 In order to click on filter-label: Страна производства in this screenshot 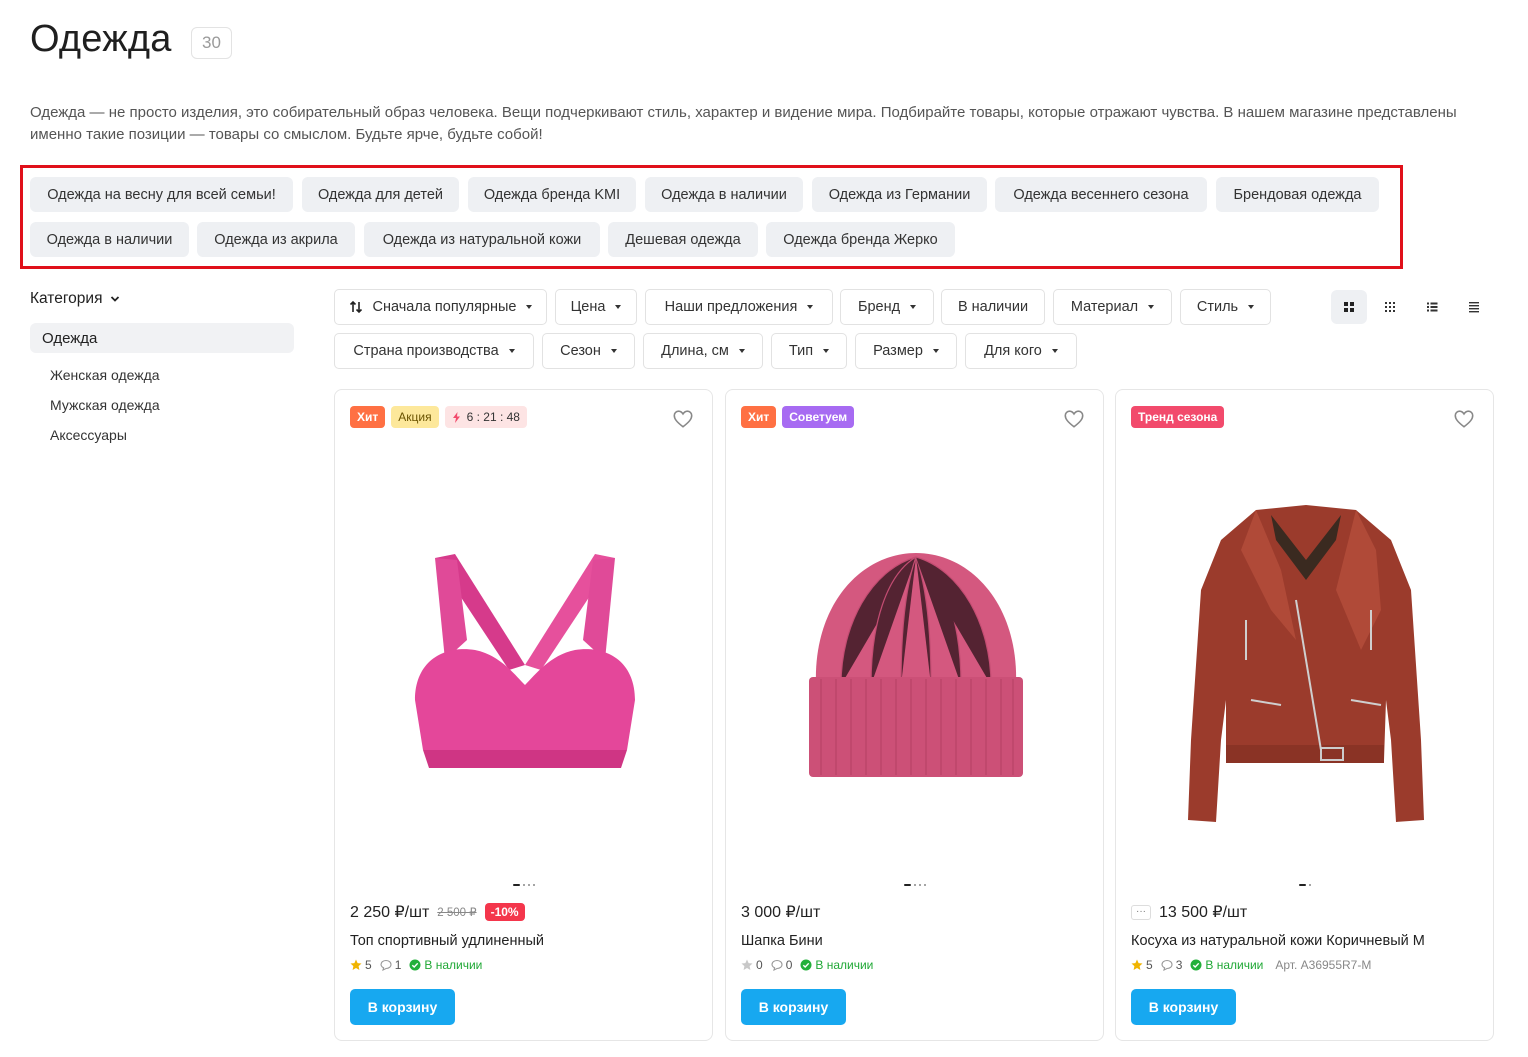, I will do `click(426, 351)`.